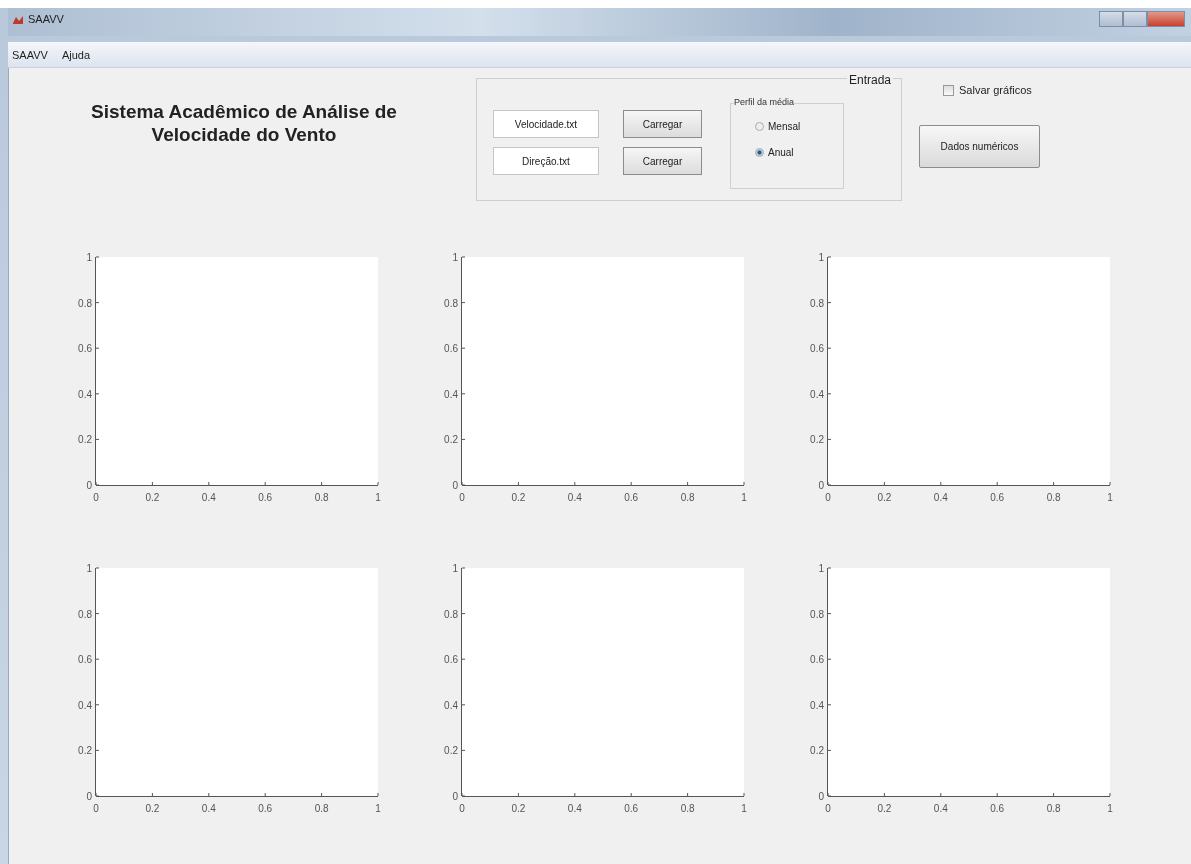  Describe the element at coordinates (869, 80) in the screenshot. I see `panel-title: Entrada` at that location.